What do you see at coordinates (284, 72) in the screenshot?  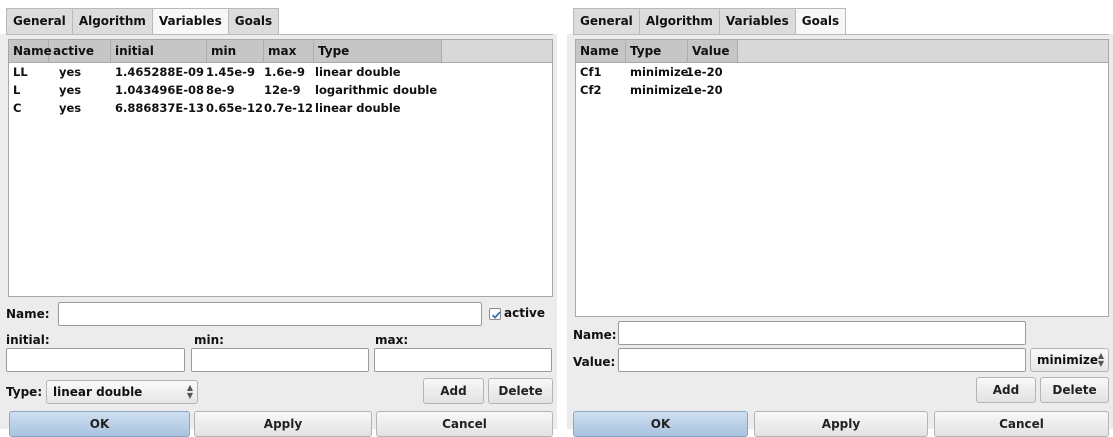 I see `cell-max: 1.6e-9` at bounding box center [284, 72].